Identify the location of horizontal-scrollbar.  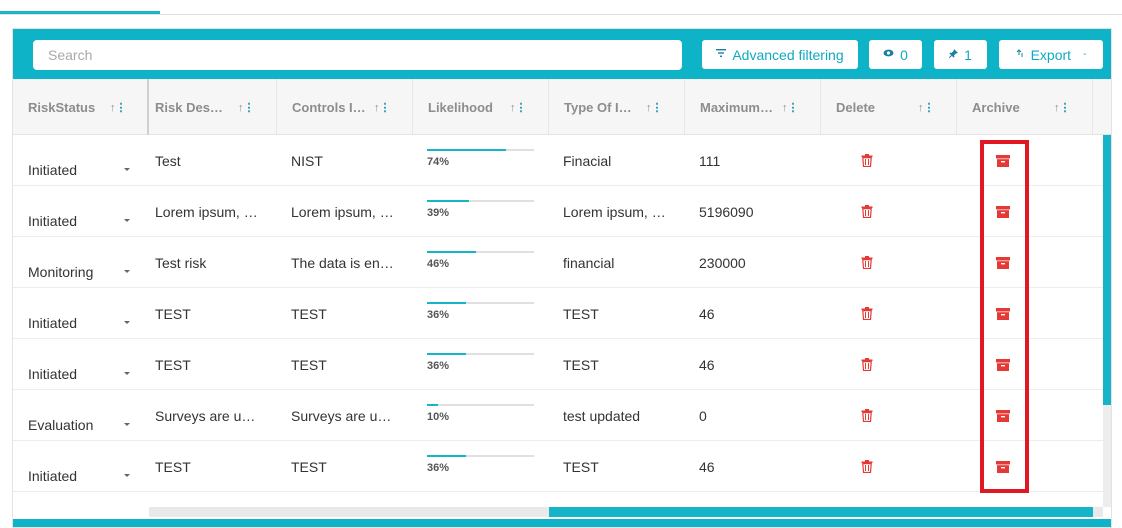
(626, 512).